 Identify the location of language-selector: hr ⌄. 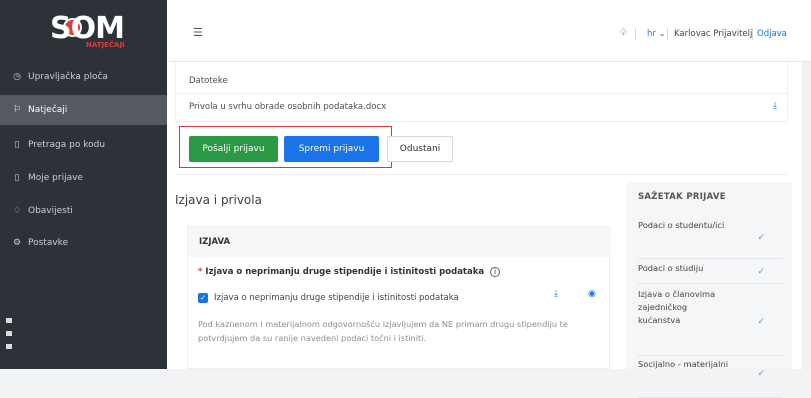
(656, 34).